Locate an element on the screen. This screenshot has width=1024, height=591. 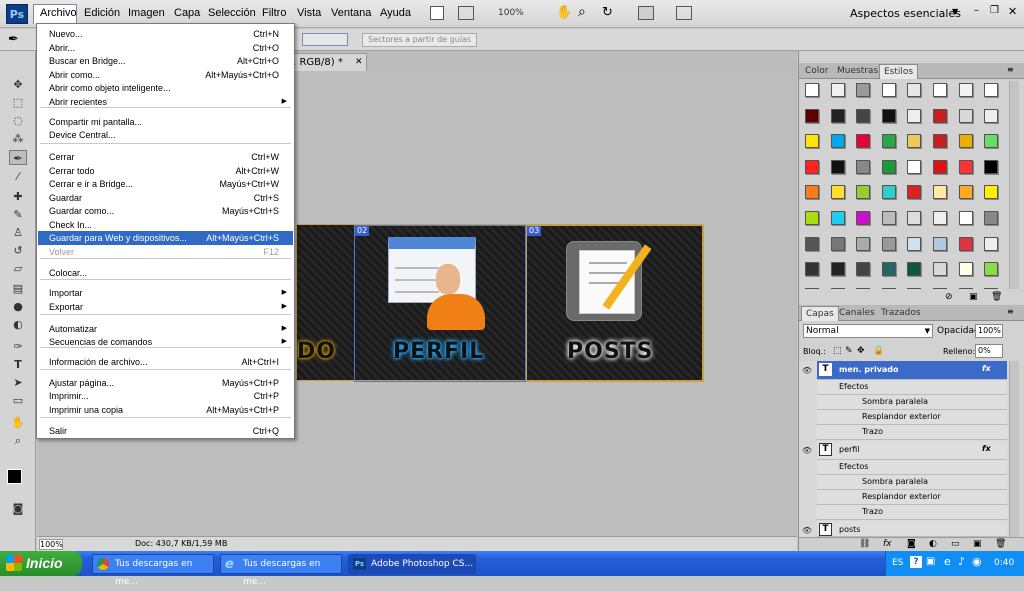
layer-posts: T posts is located at coordinates (912, 529).